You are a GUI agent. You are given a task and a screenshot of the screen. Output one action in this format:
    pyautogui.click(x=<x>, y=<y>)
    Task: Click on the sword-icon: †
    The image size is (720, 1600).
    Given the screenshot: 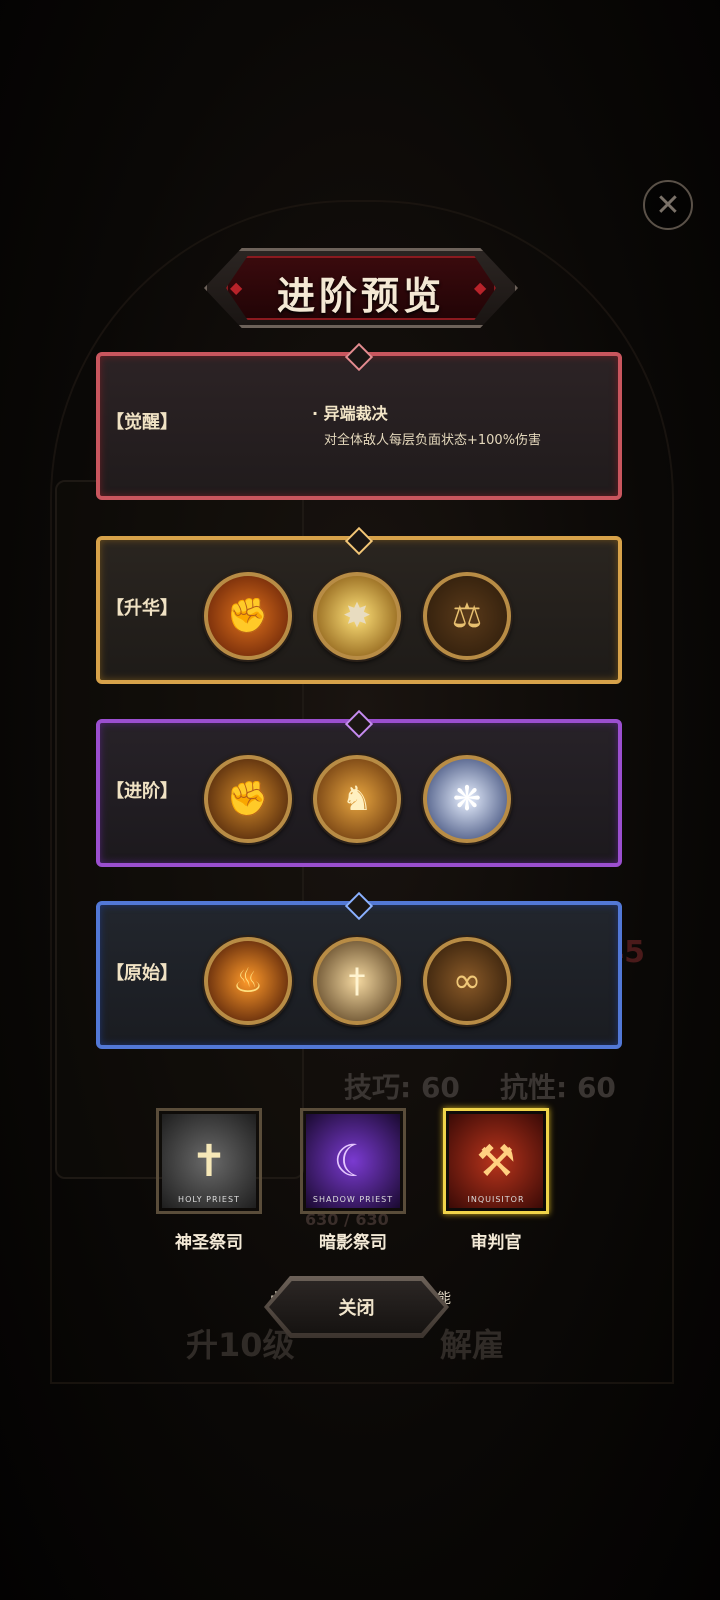 What is the action you would take?
    pyautogui.click(x=357, y=981)
    